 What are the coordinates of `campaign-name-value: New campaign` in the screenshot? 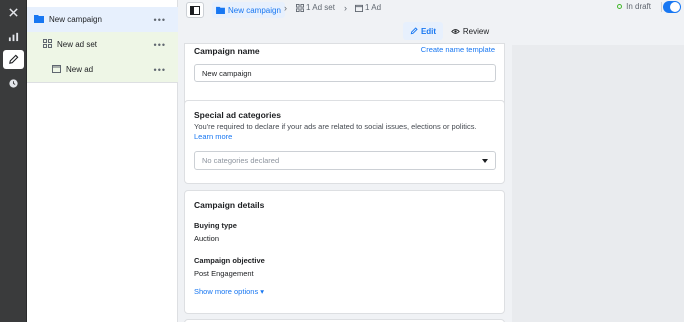 It's located at (227, 73).